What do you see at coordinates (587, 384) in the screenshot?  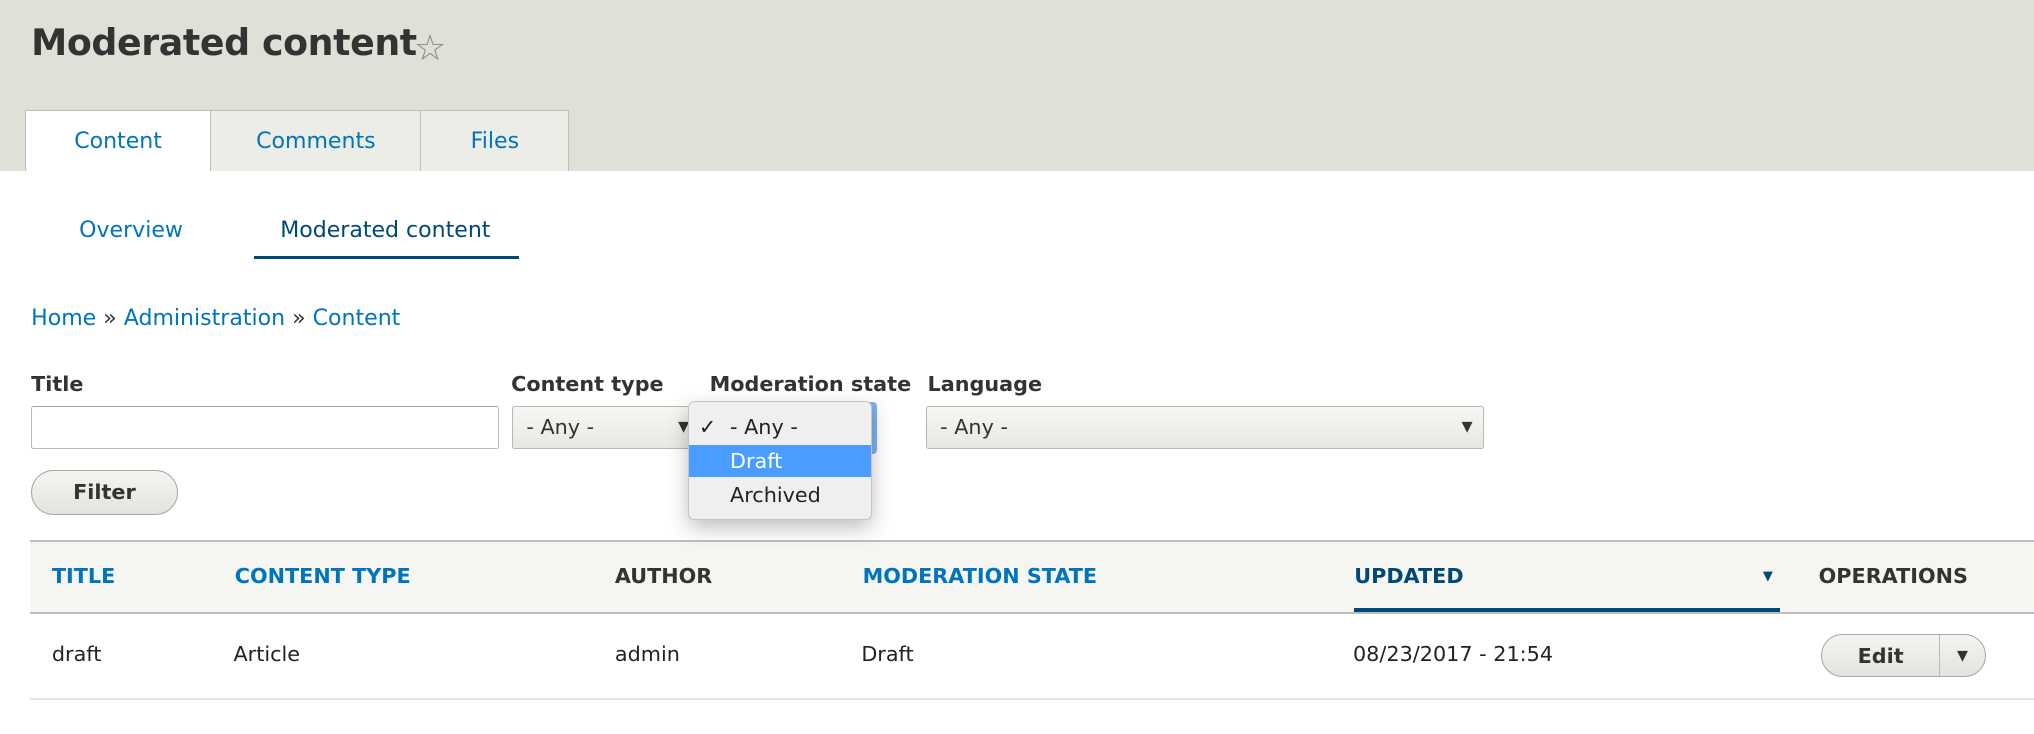 I see `content-type-label: Content type` at bounding box center [587, 384].